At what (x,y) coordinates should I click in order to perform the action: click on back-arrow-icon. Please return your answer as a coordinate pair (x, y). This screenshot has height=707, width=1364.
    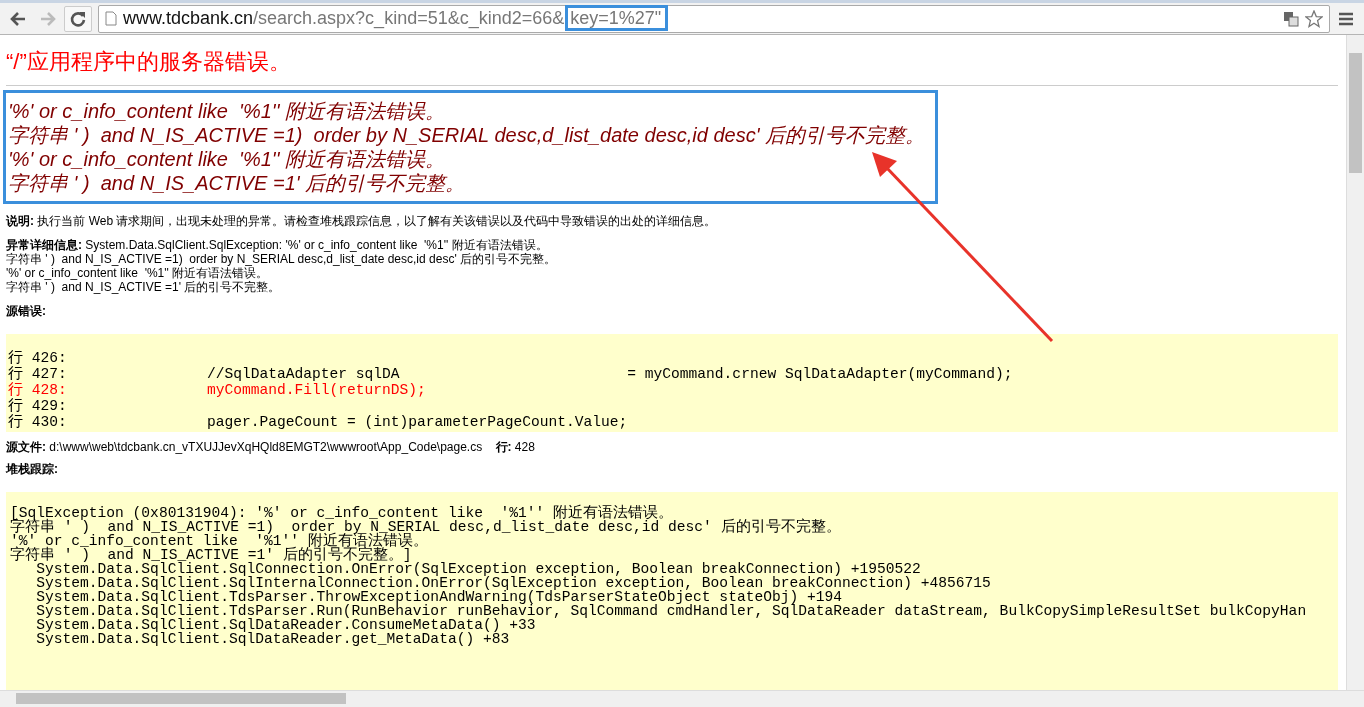
    Looking at the image, I should click on (18, 18).